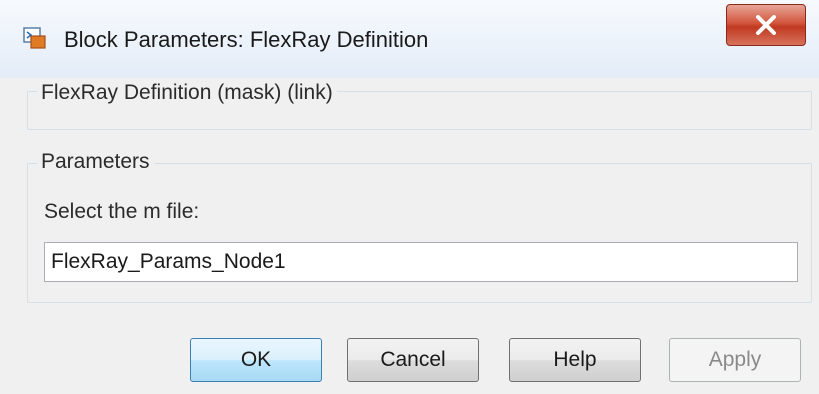  What do you see at coordinates (575, 360) in the screenshot?
I see `help-button: Help` at bounding box center [575, 360].